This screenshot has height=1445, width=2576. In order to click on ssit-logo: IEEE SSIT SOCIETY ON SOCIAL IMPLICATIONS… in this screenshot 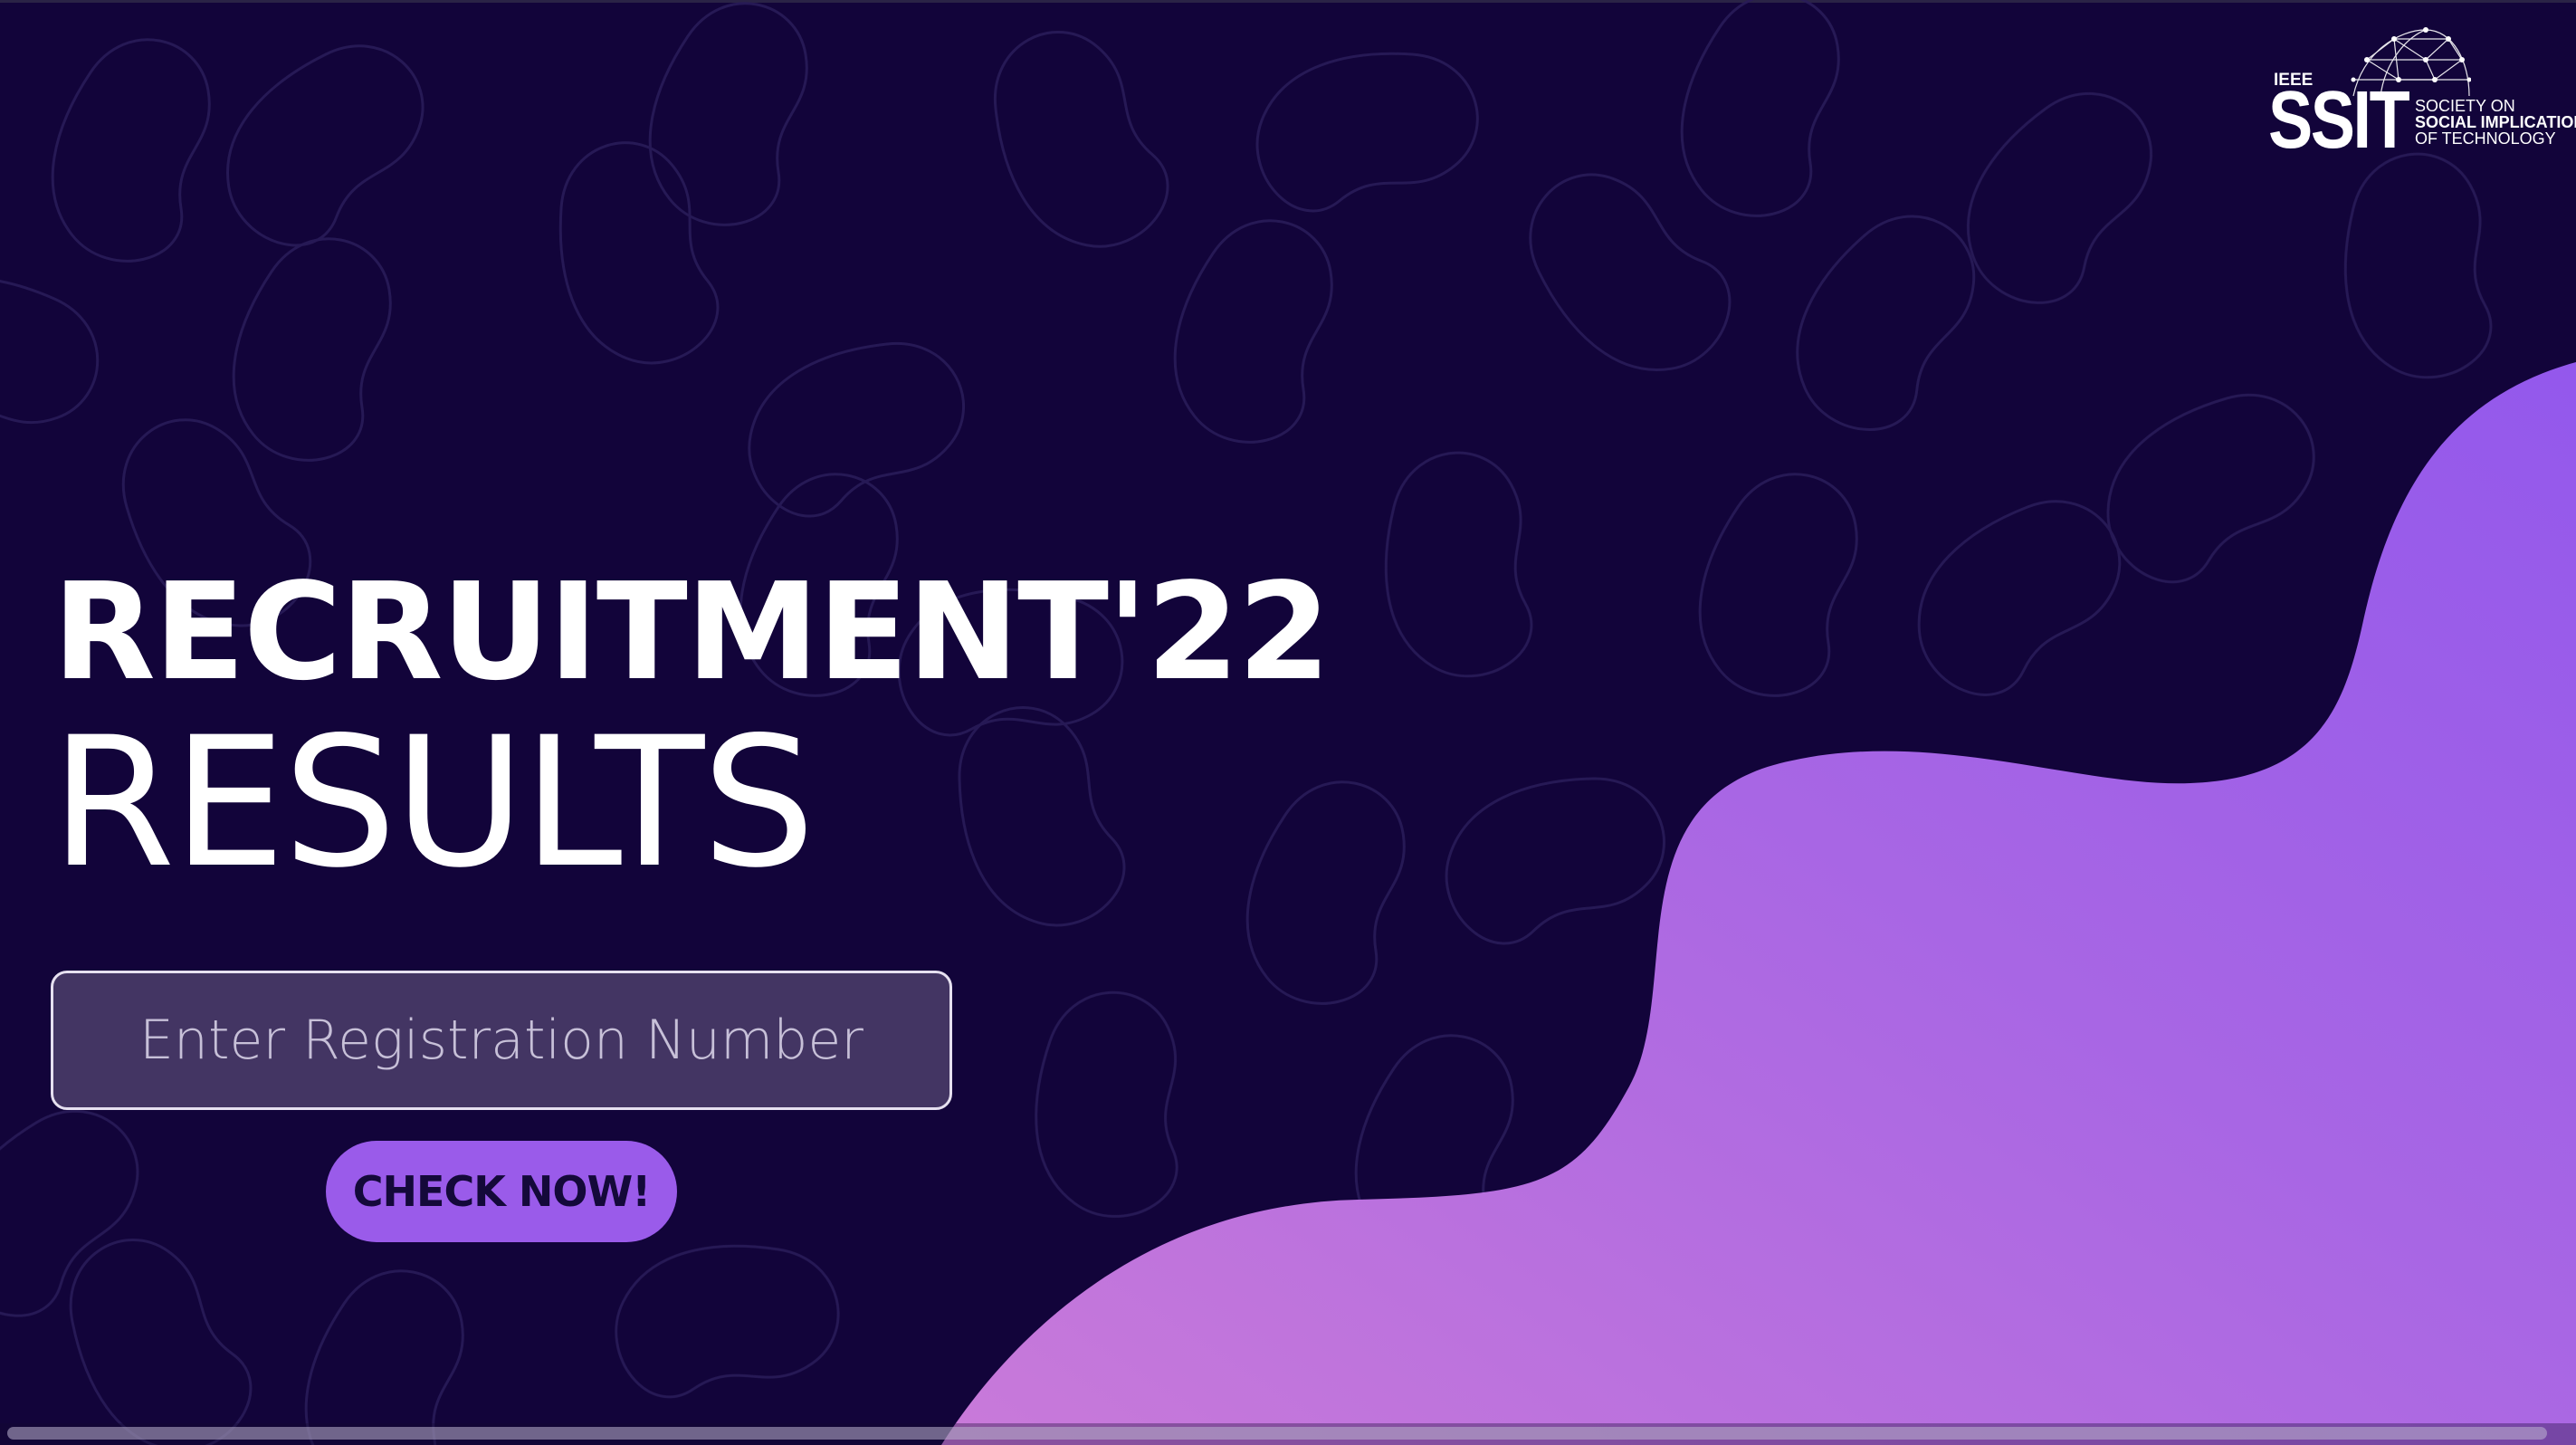, I will do `click(2419, 93)`.